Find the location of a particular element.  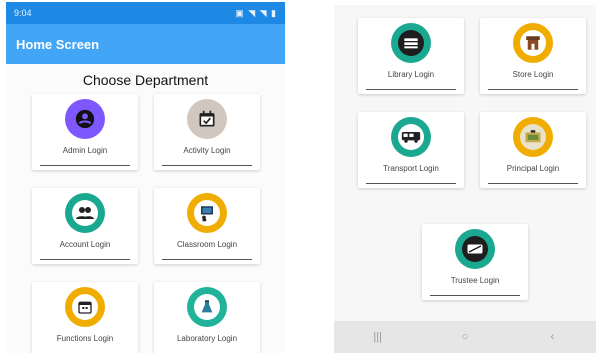

account-login-label: Account Login is located at coordinates (85, 244).